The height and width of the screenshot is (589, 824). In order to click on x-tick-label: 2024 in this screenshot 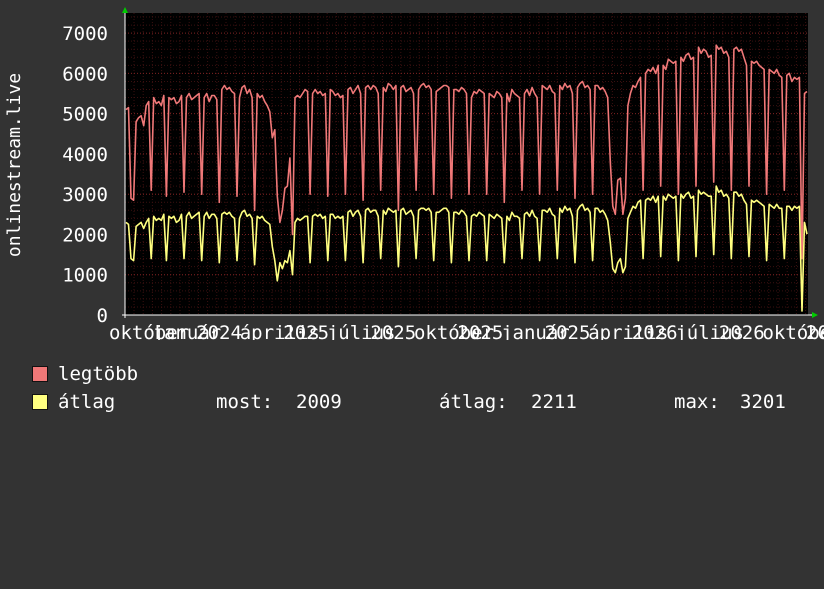, I will do `click(219, 331)`.